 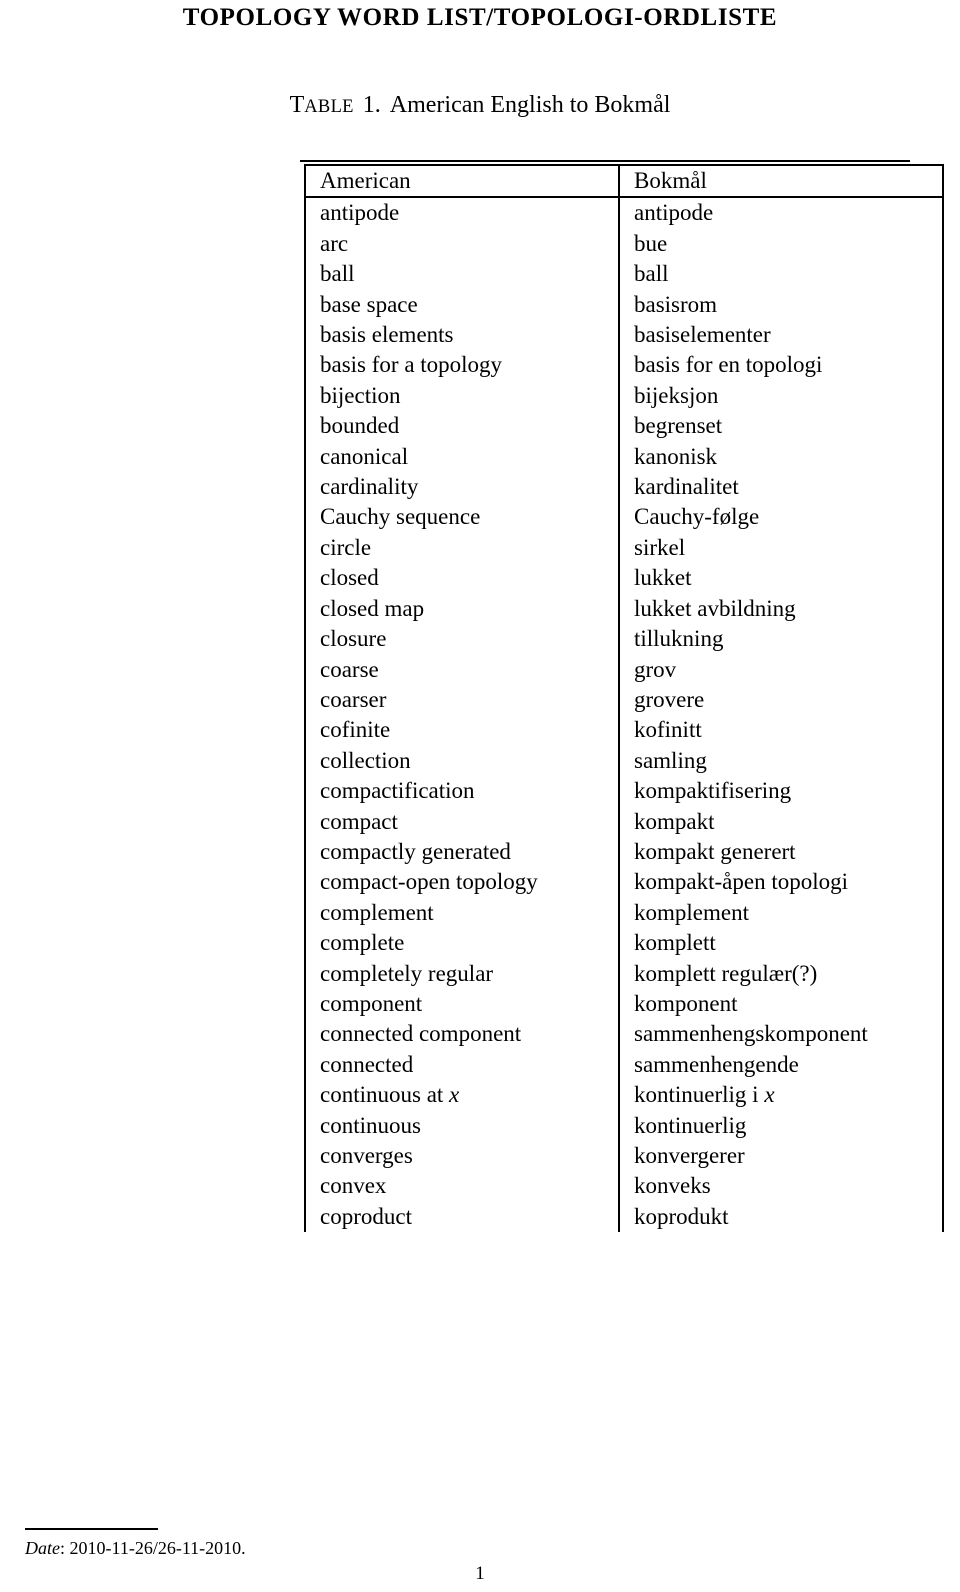 What do you see at coordinates (462, 335) in the screenshot?
I see `cell-american: basis elements` at bounding box center [462, 335].